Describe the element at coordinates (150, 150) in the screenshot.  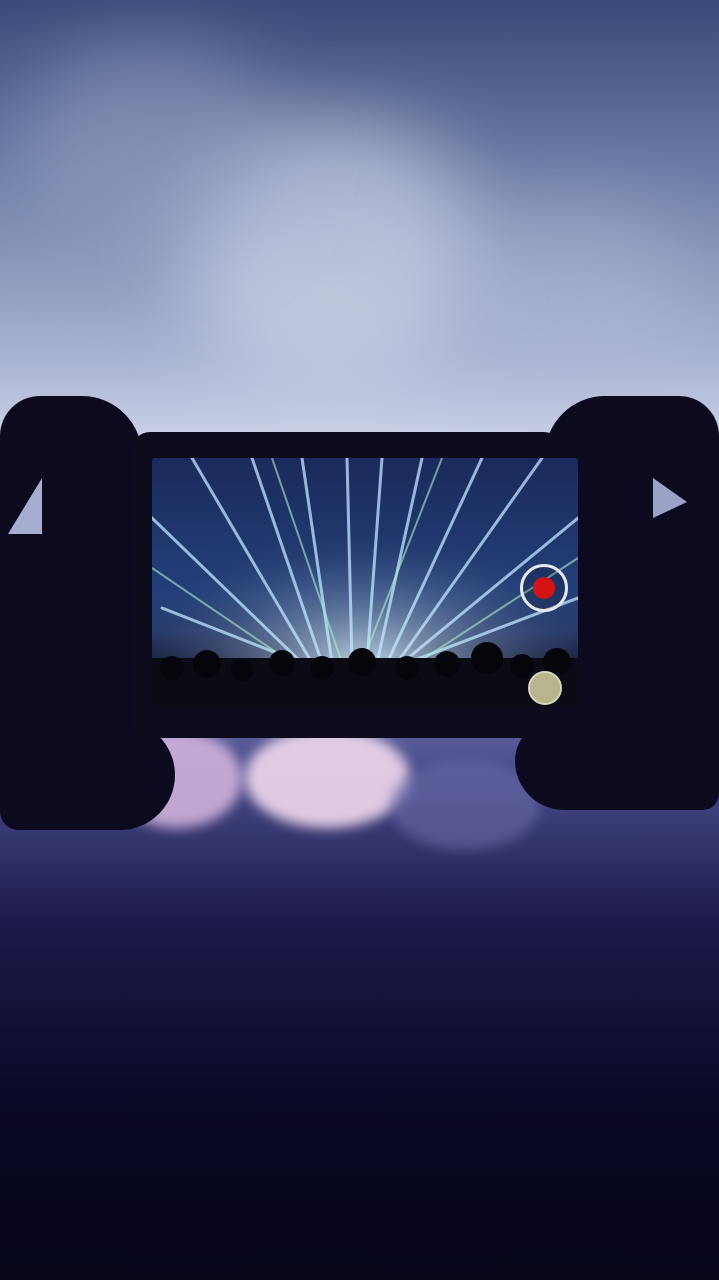
I see `sky-haze-left` at that location.